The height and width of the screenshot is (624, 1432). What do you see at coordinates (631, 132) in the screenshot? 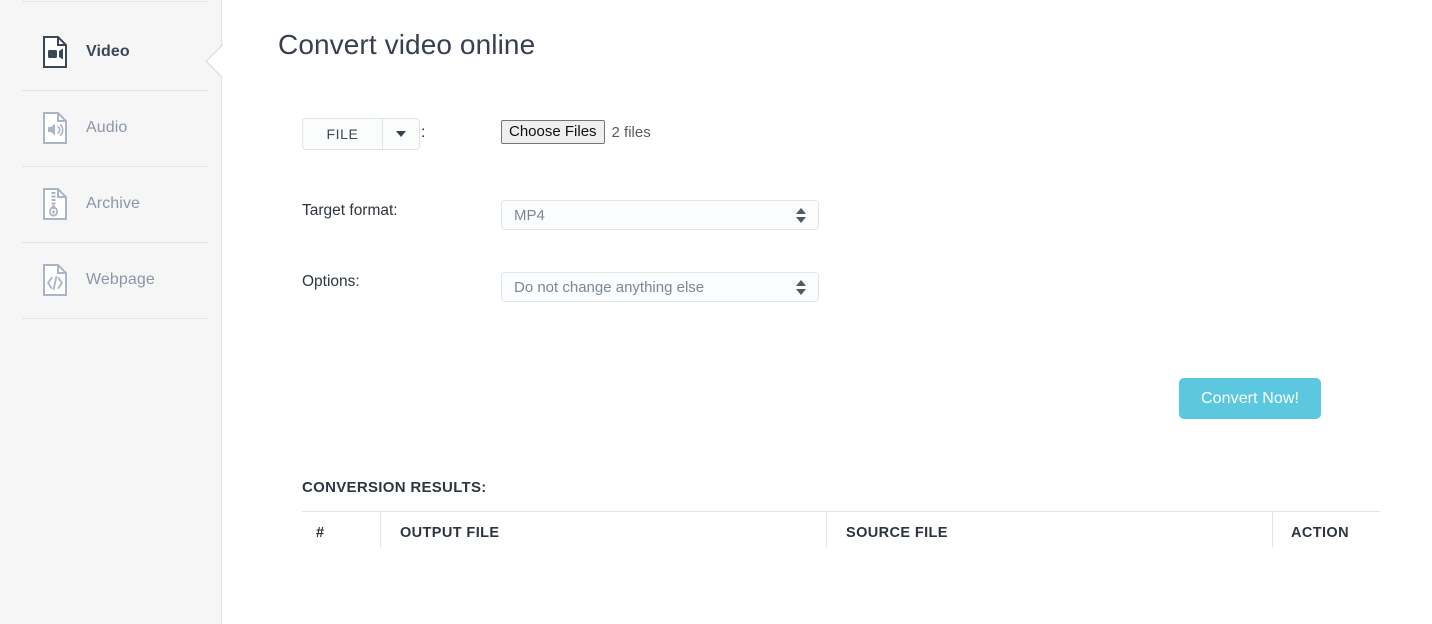
I see `selected-file-count: 2 files` at bounding box center [631, 132].